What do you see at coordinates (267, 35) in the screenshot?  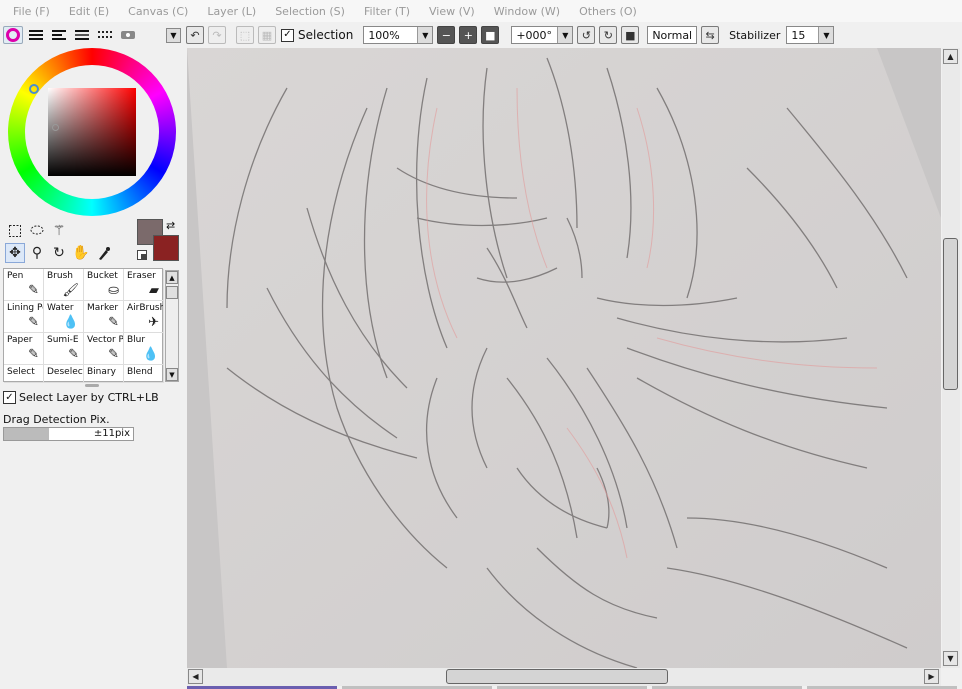 I see `invert-selection-button: ▦` at bounding box center [267, 35].